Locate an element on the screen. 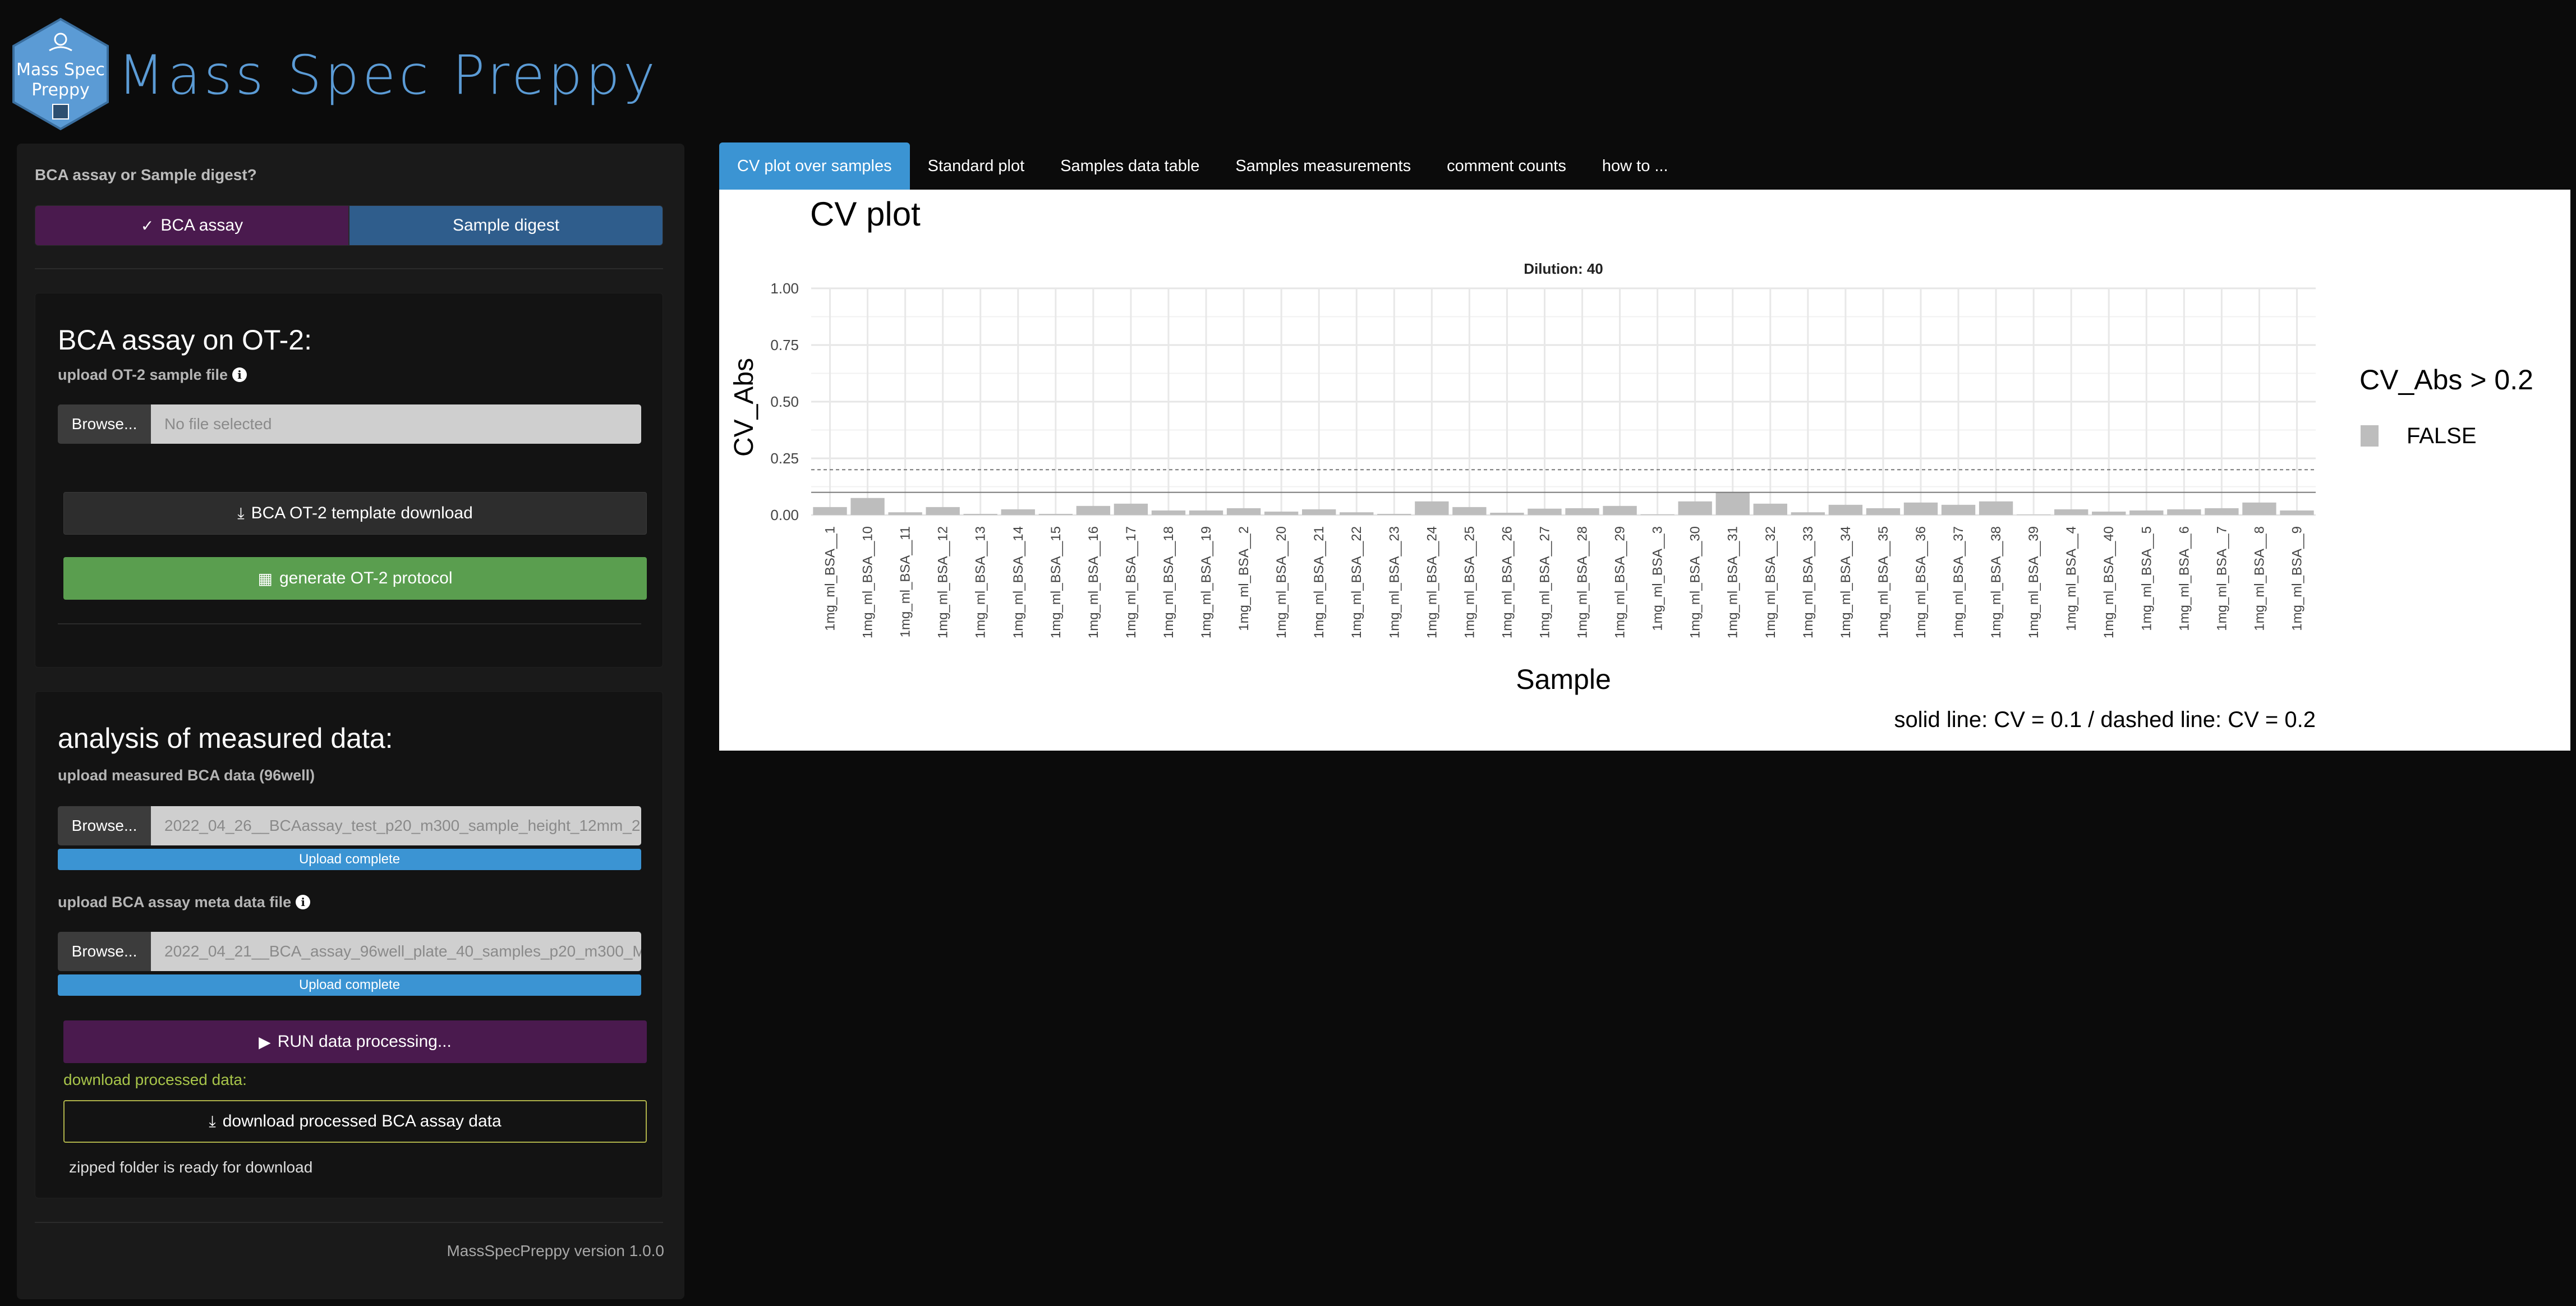  tab-samples-measurements: Samples measurements is located at coordinates (1323, 166).